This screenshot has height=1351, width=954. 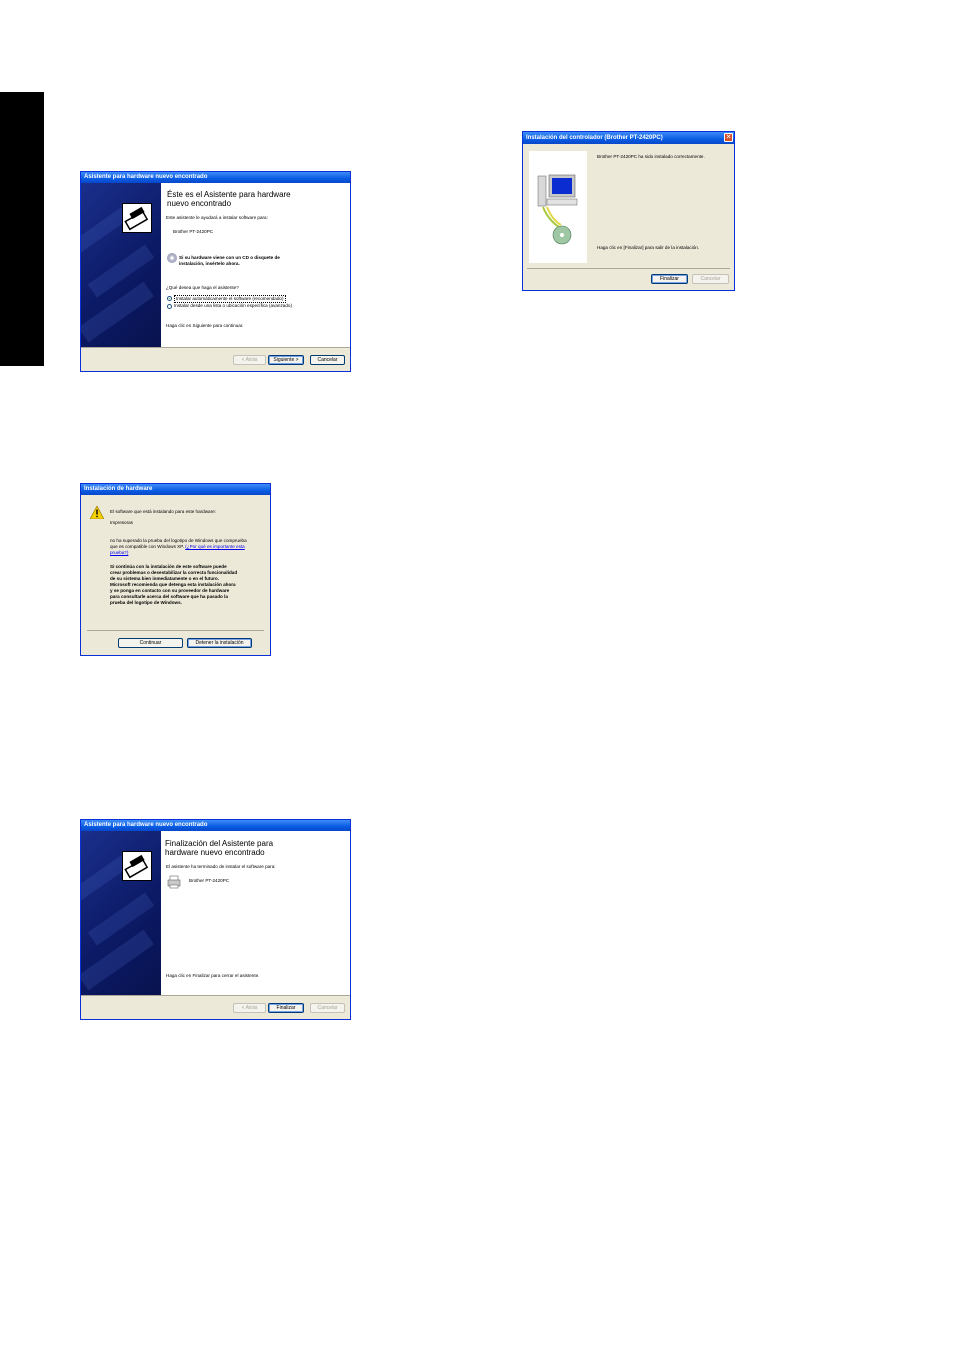 What do you see at coordinates (202, 287) in the screenshot?
I see `wizard-question: ¿Qué desea que haga el asistente?` at bounding box center [202, 287].